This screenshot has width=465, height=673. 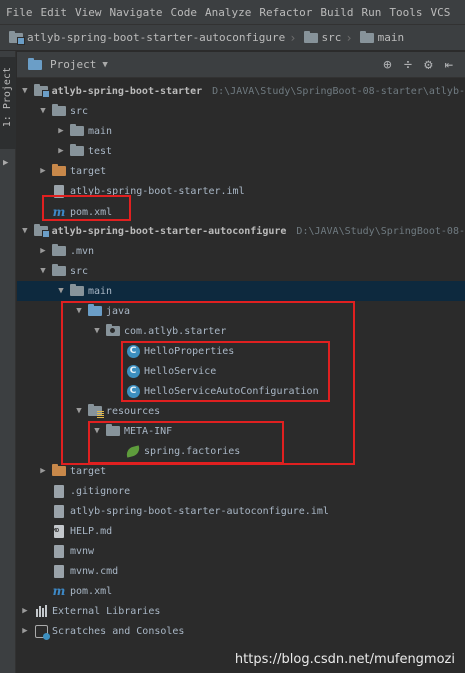 I want to click on hide-panel-icon: ⇤, so click(x=449, y=65).